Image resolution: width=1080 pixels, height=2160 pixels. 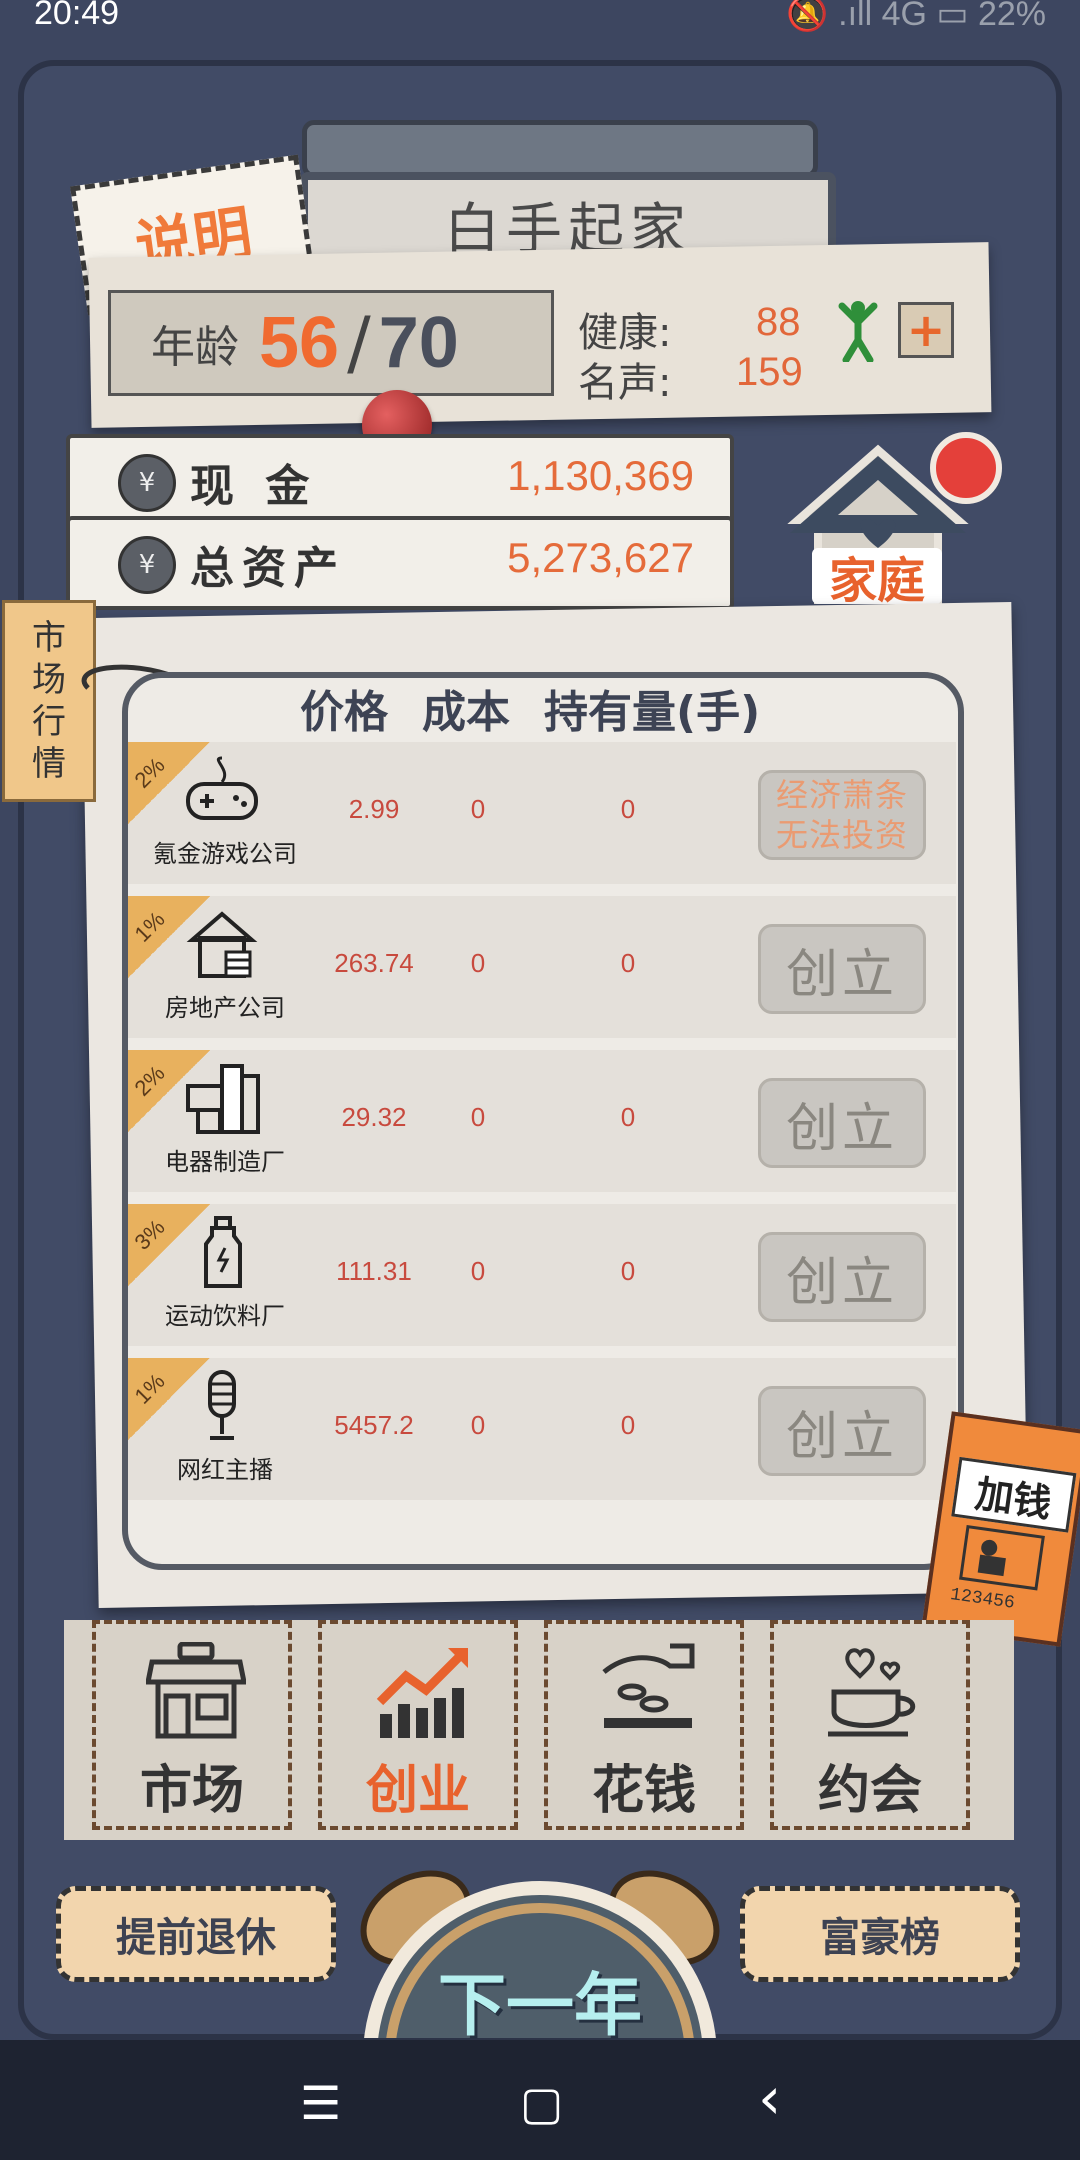 What do you see at coordinates (344, 712) in the screenshot?
I see `header-price: 价格` at bounding box center [344, 712].